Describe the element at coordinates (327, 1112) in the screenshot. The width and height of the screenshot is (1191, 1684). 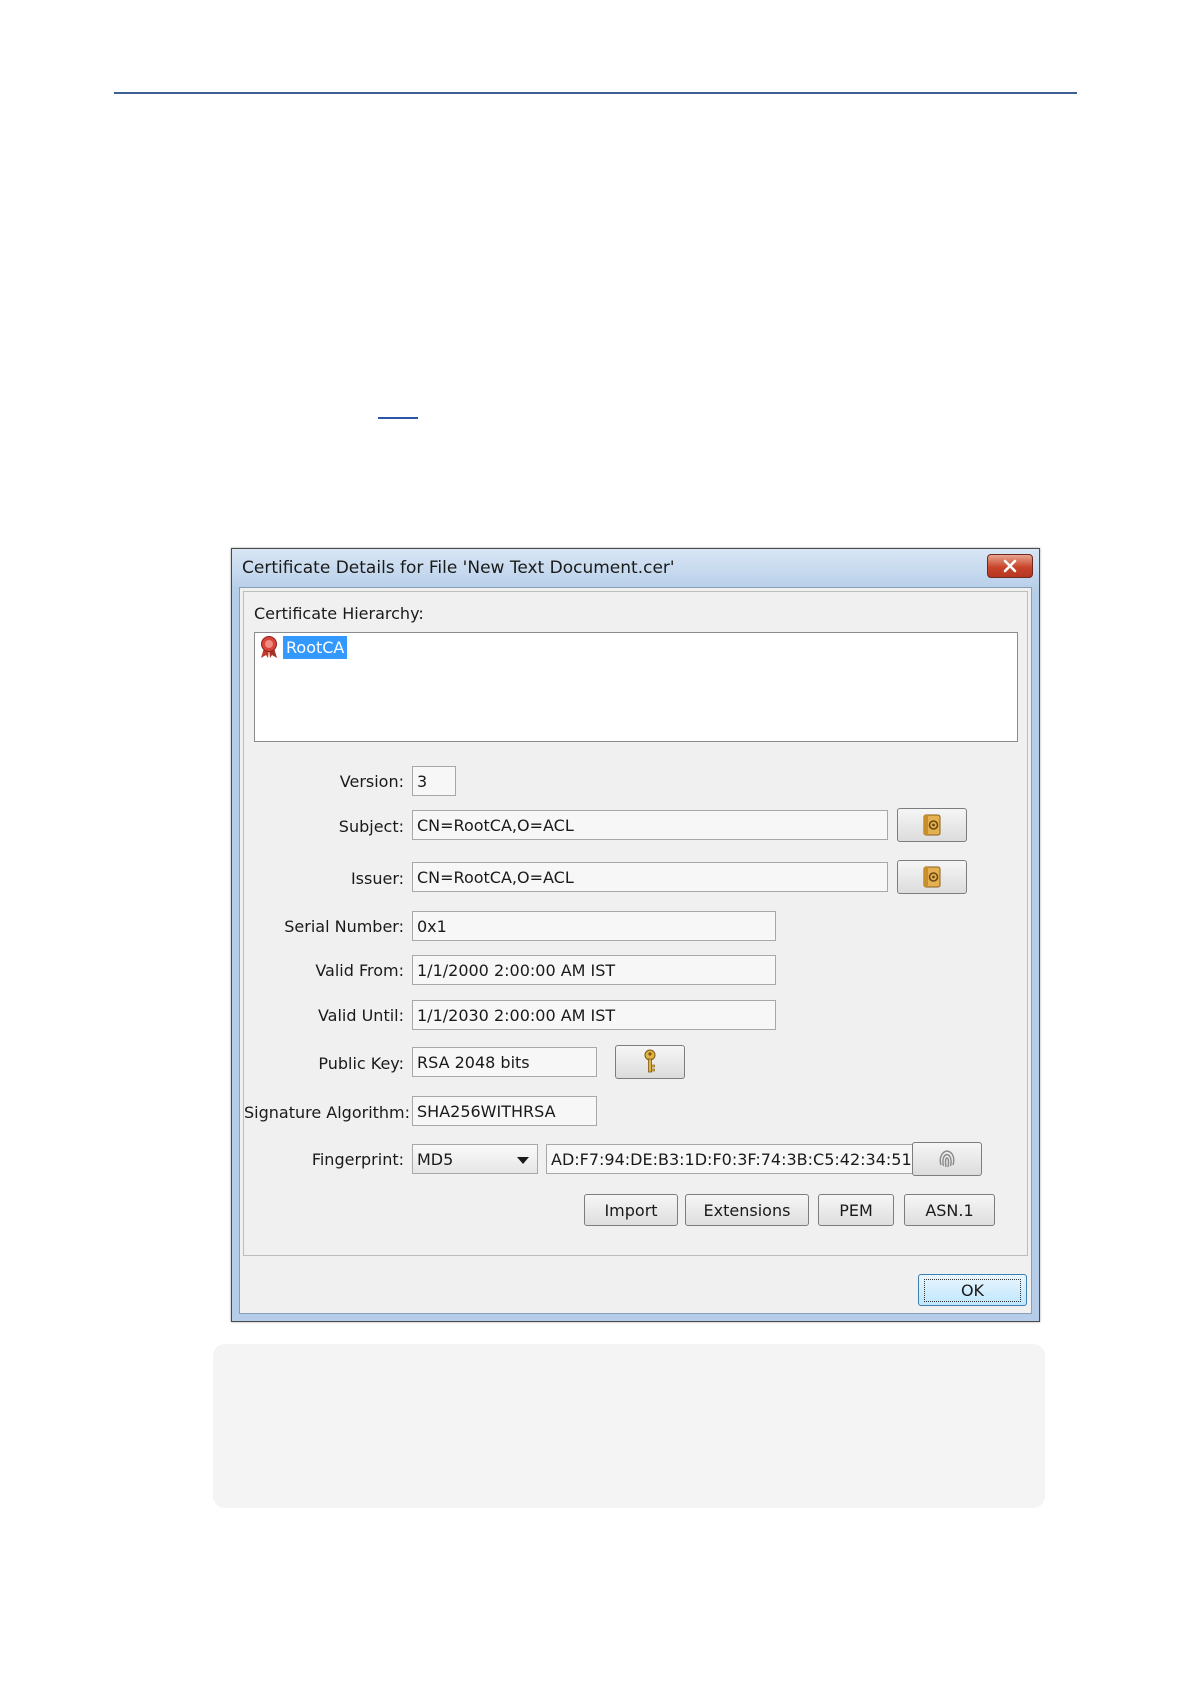
I see `signature-algorithm-label: Signature Algorithm:` at that location.